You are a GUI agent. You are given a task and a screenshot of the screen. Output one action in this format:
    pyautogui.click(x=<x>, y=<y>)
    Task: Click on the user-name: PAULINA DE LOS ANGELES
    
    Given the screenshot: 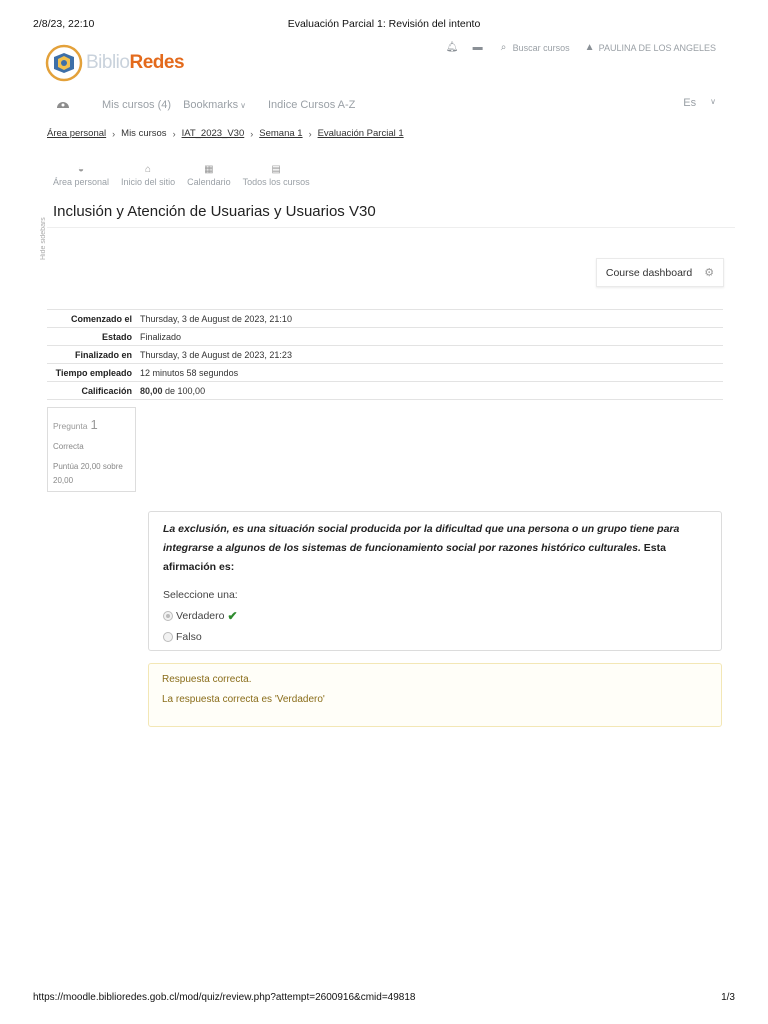 What is the action you would take?
    pyautogui.click(x=657, y=47)
    